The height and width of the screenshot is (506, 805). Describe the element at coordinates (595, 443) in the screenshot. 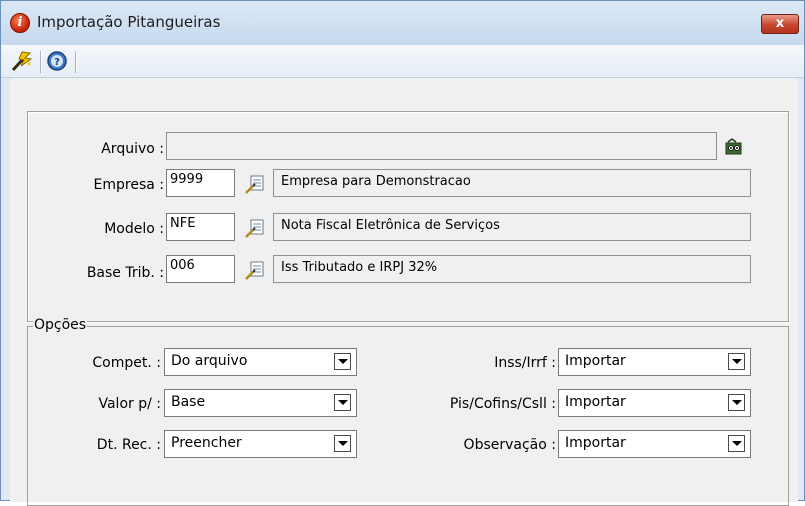

I see `observacao-select-value: Importar` at that location.